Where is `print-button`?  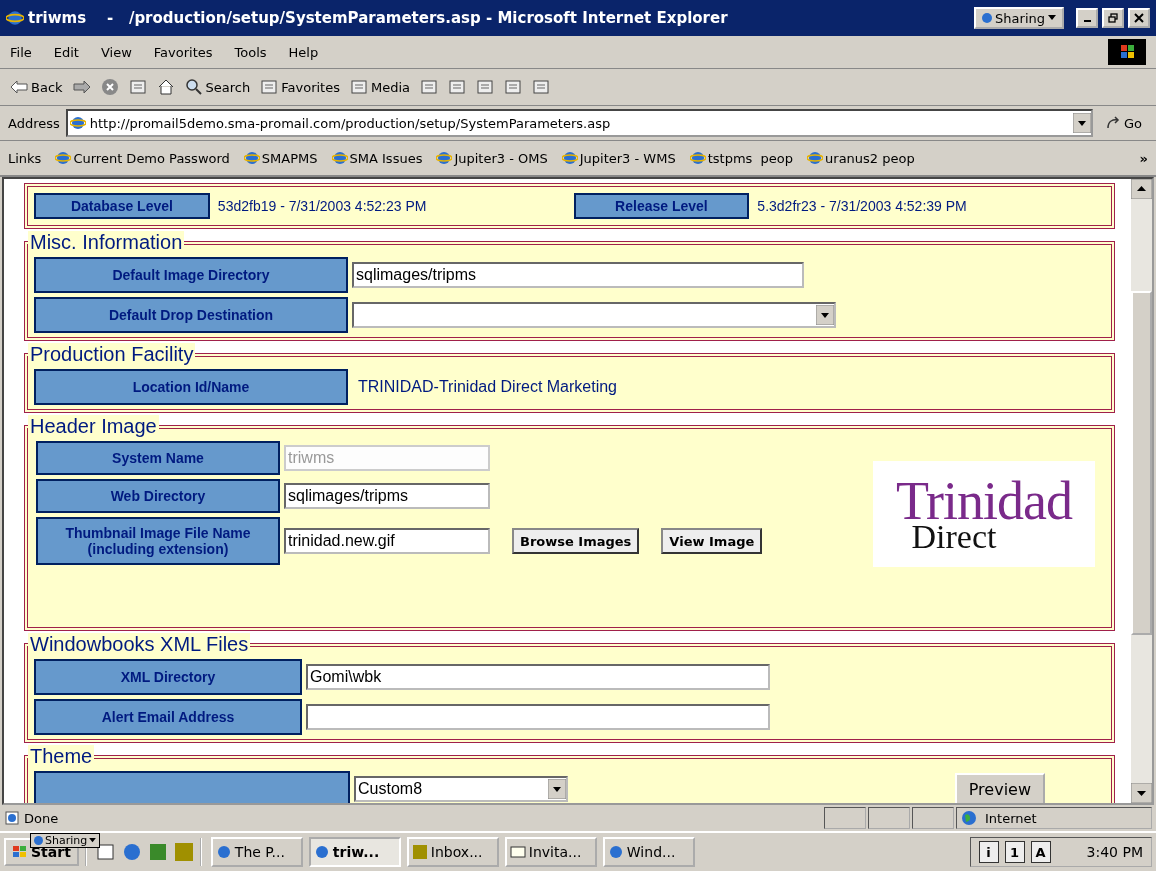
print-button is located at coordinates (485, 87).